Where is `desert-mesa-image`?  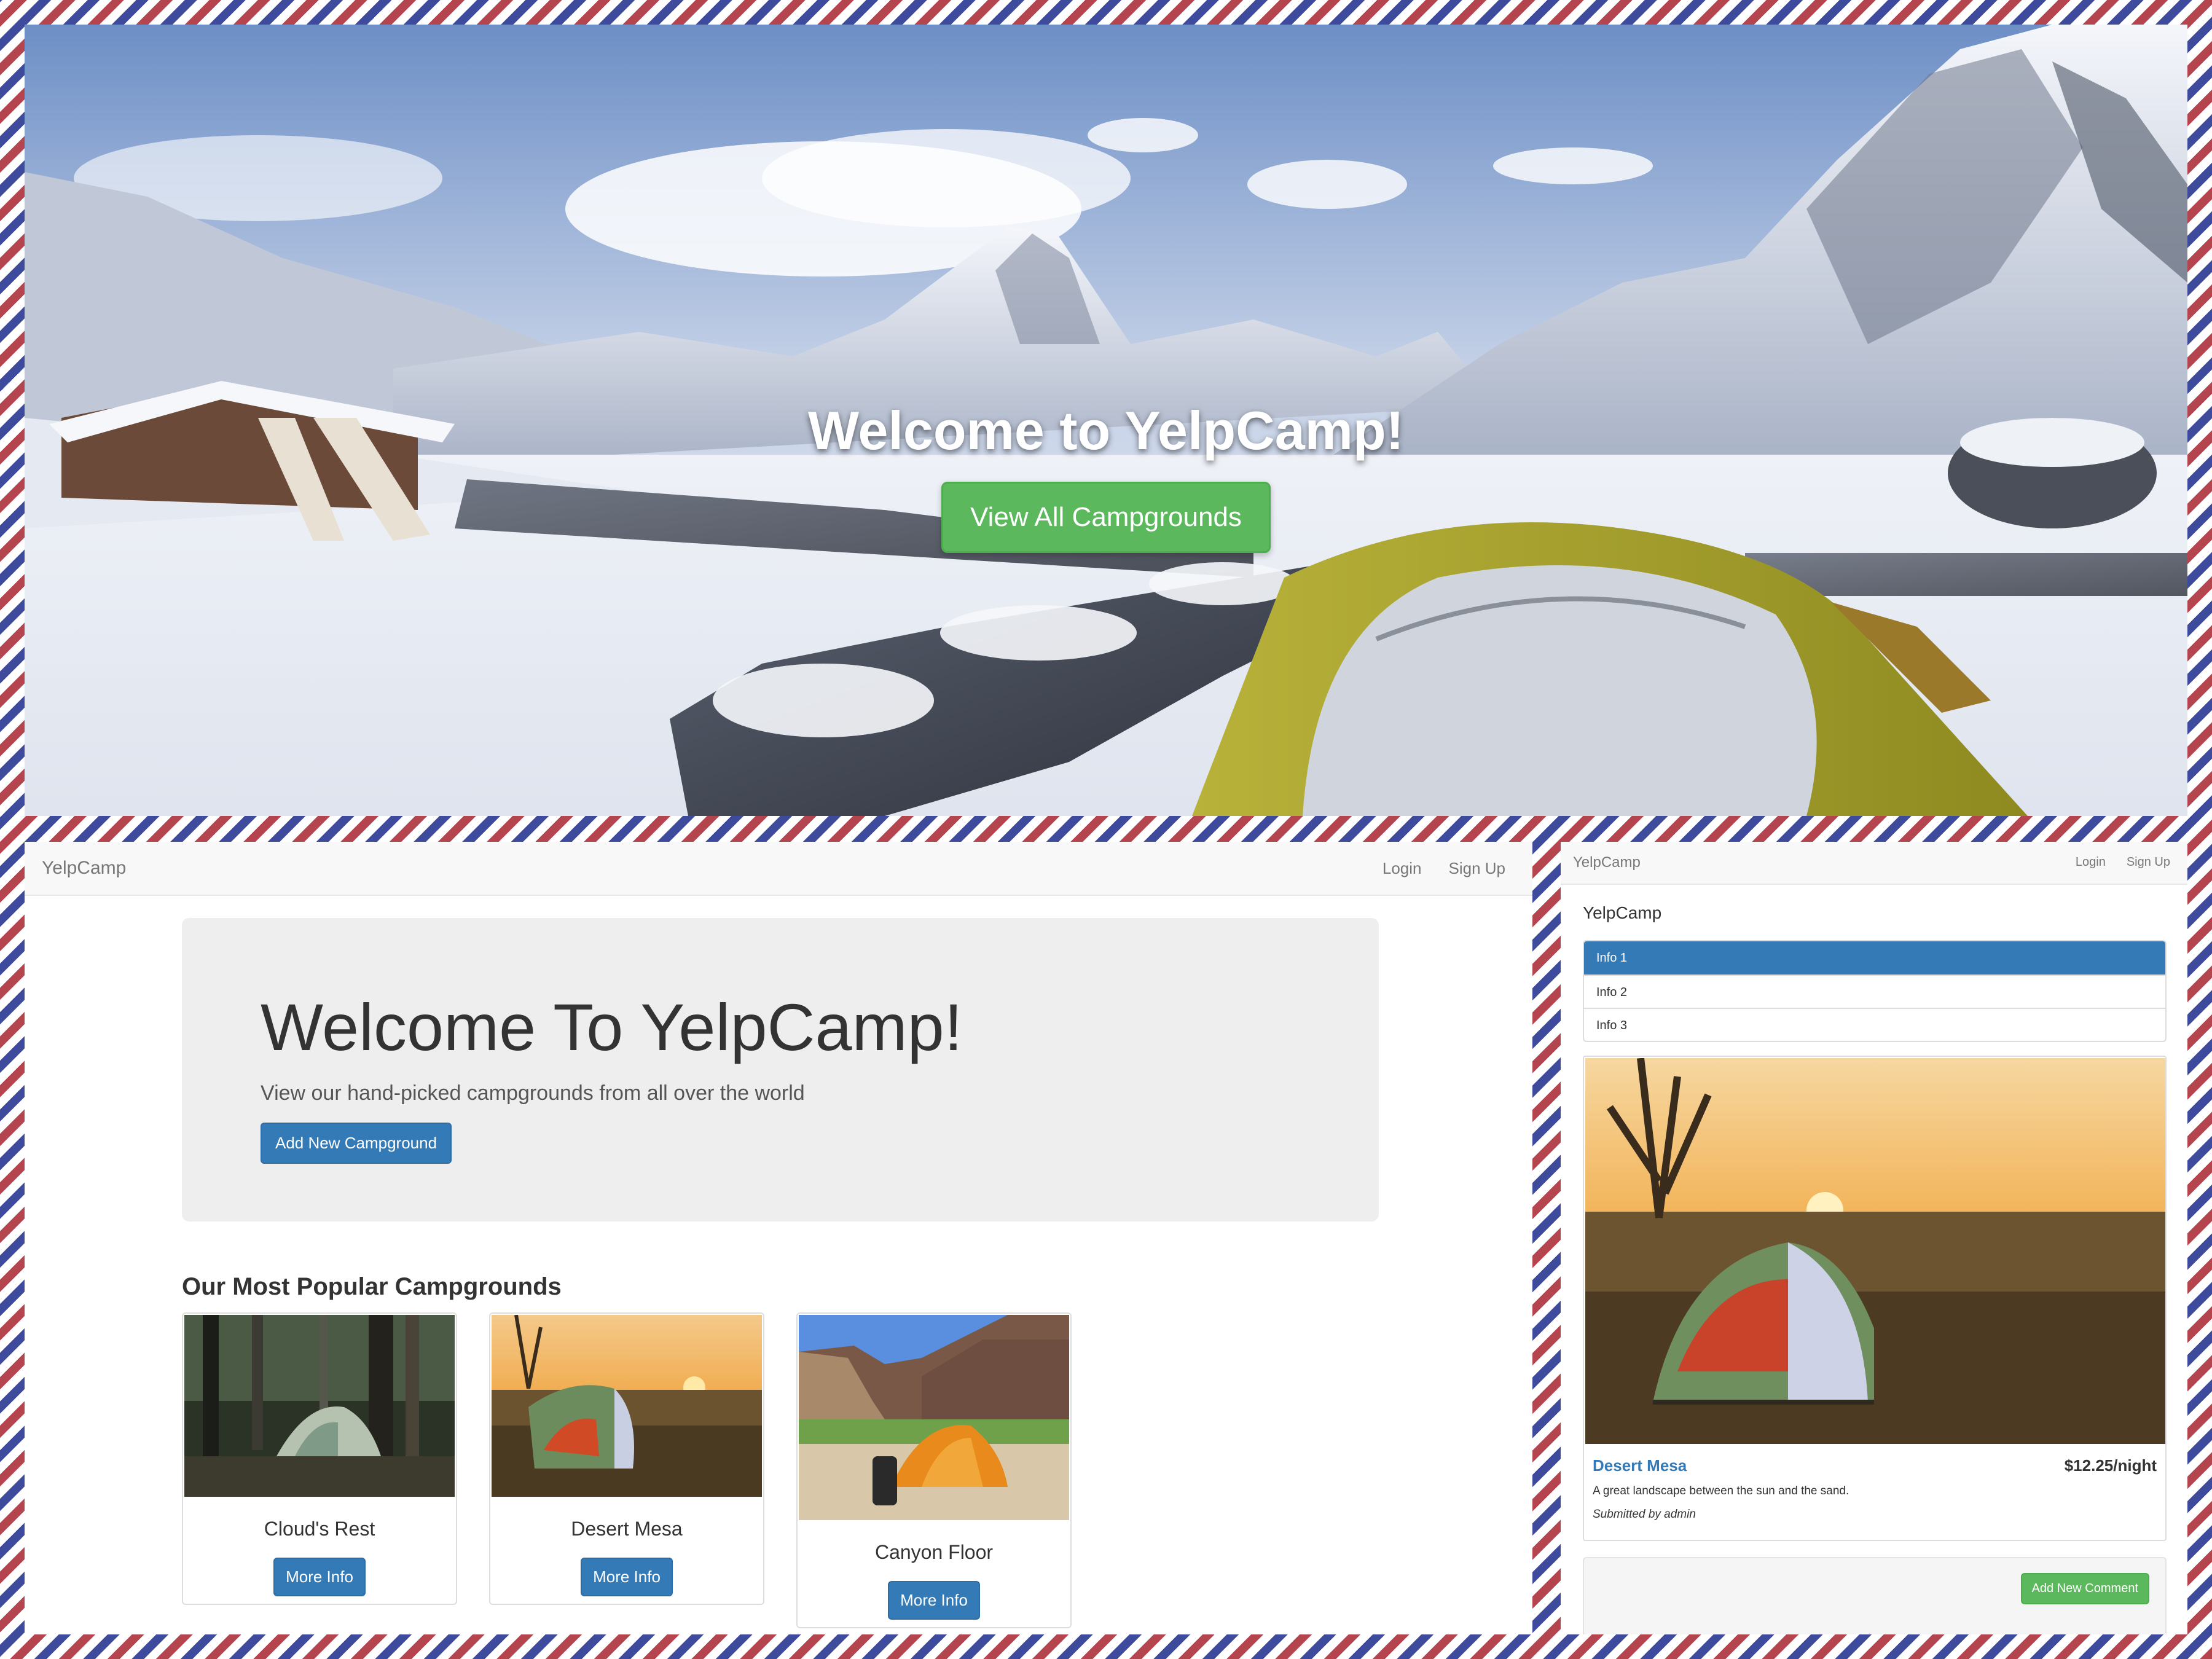
desert-mesa-image is located at coordinates (627, 1406).